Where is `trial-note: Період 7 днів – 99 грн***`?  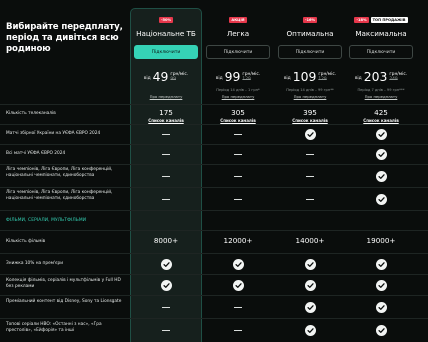
trial-note: Період 7 днів – 99 грн*** is located at coordinates (381, 90).